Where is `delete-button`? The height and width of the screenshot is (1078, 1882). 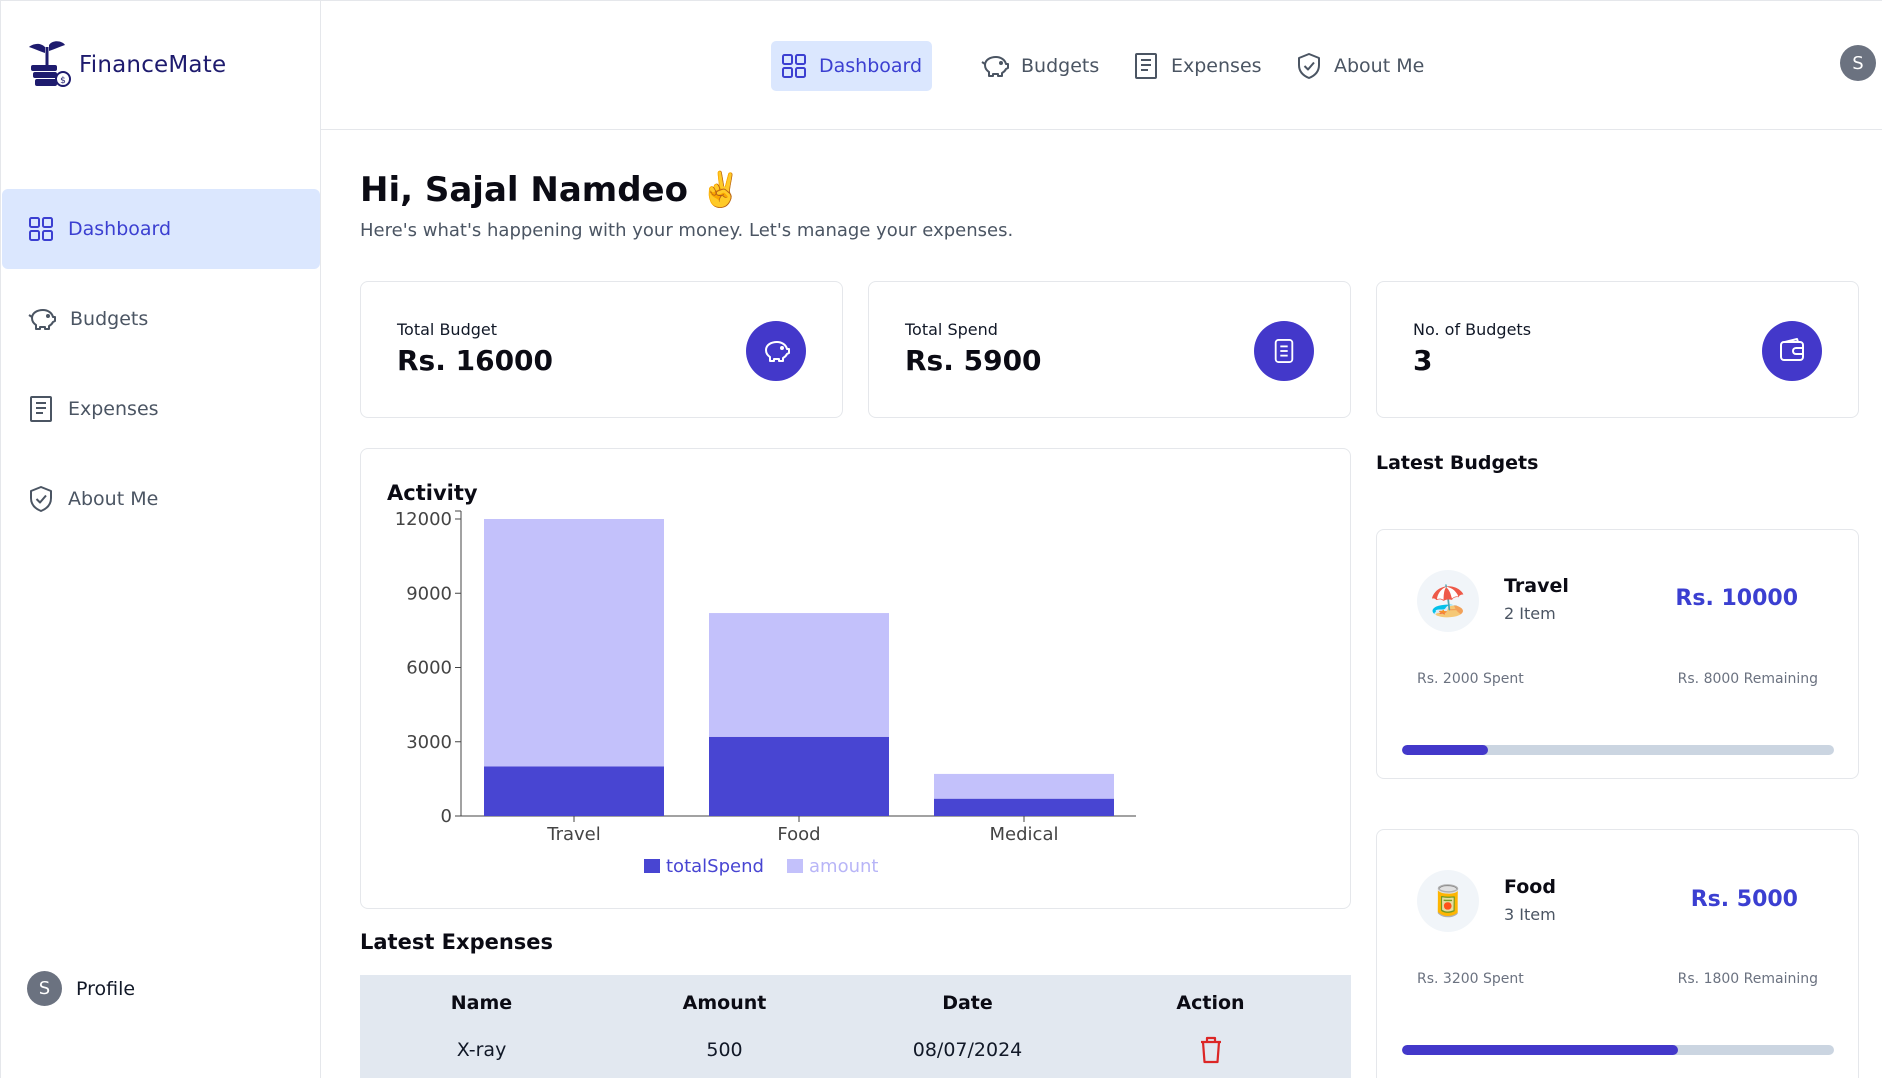
delete-button is located at coordinates (1210, 1050).